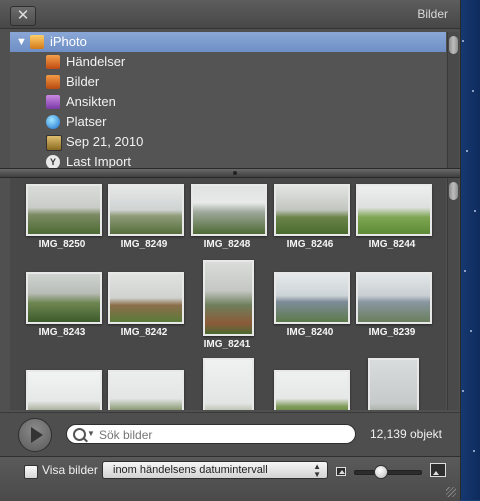 Image resolution: width=480 pixels, height=501 pixels. I want to click on photo-grid-scrollbar, so click(453, 294).